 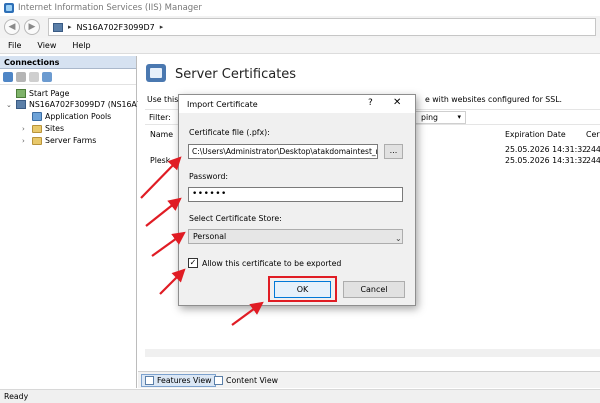 What do you see at coordinates (156, 73) in the screenshot?
I see `server-certificates-icon` at bounding box center [156, 73].